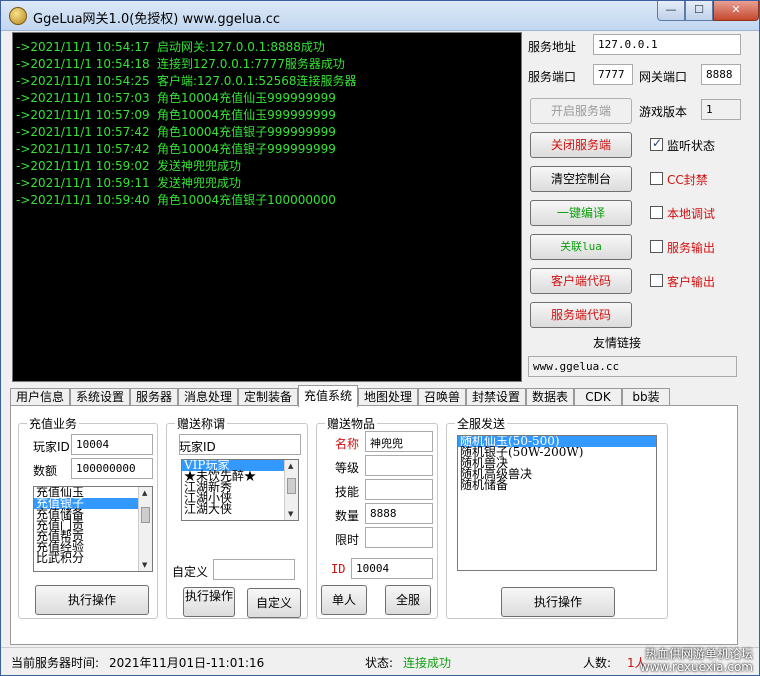  What do you see at coordinates (691, 248) in the screenshot?
I see `server-output-label: 服务输出` at bounding box center [691, 248].